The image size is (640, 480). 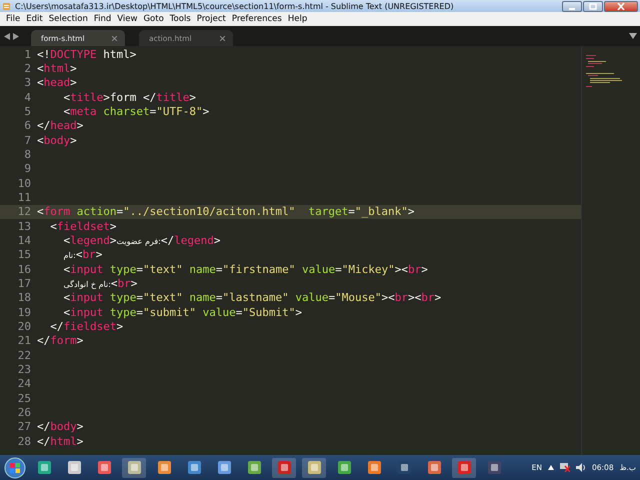 I want to click on line-number: 27, so click(x=24, y=427).